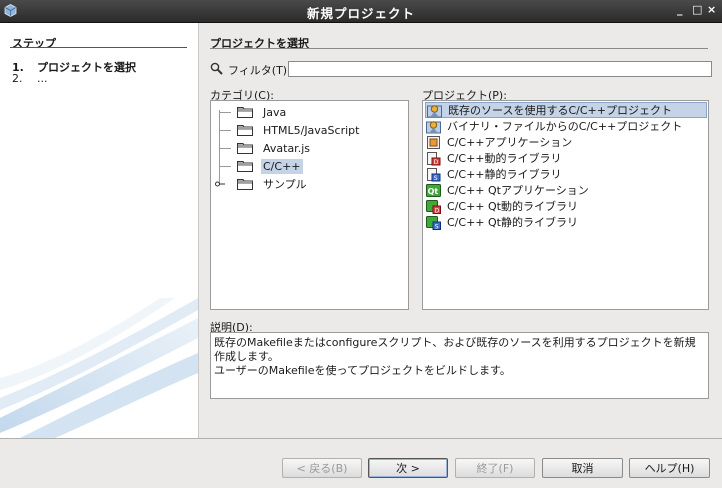  I want to click on maximize-icon: □, so click(697, 9).